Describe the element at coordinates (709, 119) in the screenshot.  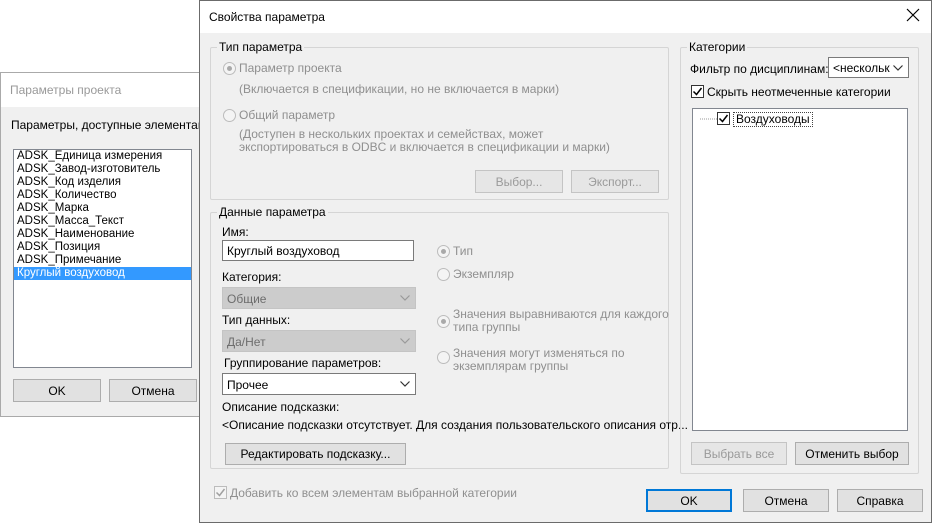
I see `tree-connector-icon` at that location.